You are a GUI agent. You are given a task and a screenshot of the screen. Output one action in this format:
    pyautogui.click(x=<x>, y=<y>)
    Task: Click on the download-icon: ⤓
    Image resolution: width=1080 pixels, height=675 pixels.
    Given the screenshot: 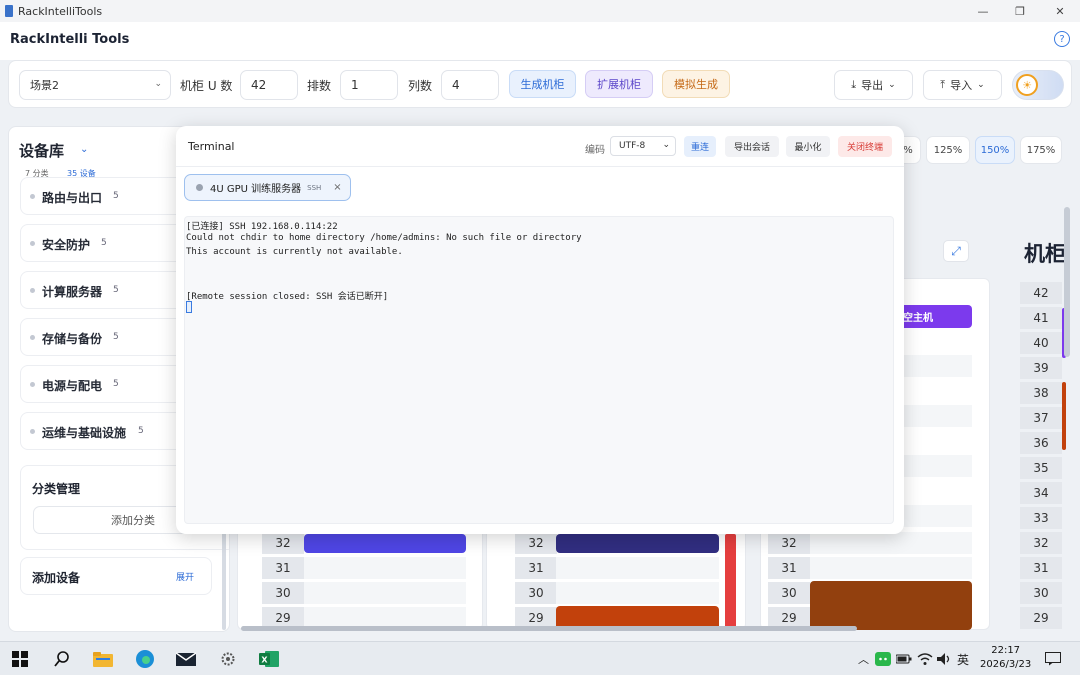 What is the action you would take?
    pyautogui.click(x=854, y=84)
    